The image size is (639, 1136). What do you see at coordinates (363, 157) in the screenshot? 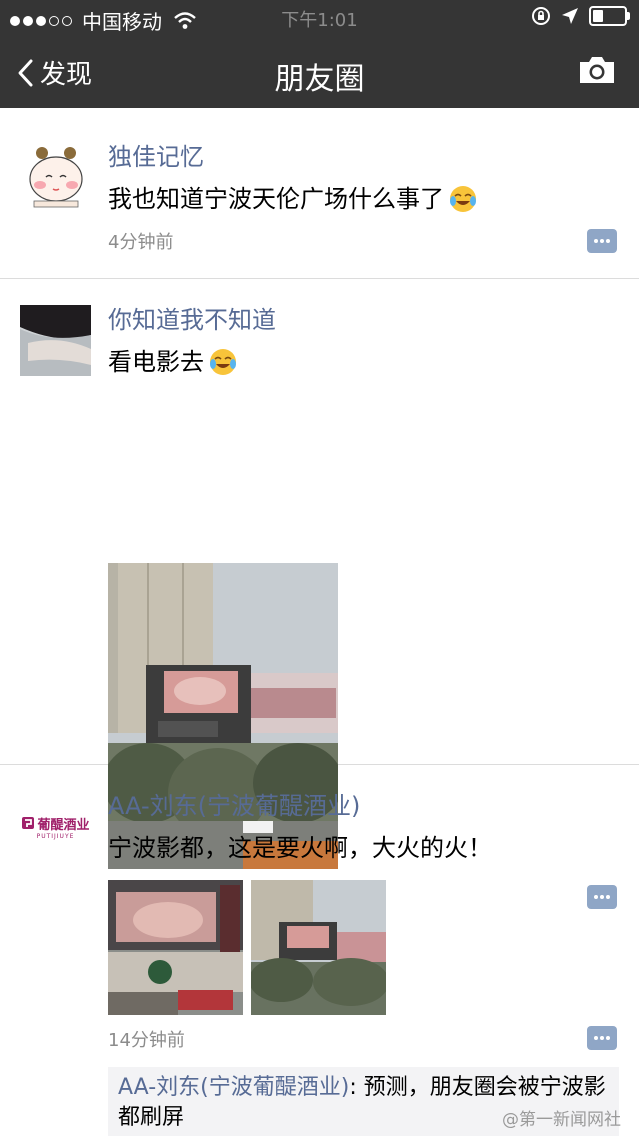
I see `author-name: 独佳记忆` at bounding box center [363, 157].